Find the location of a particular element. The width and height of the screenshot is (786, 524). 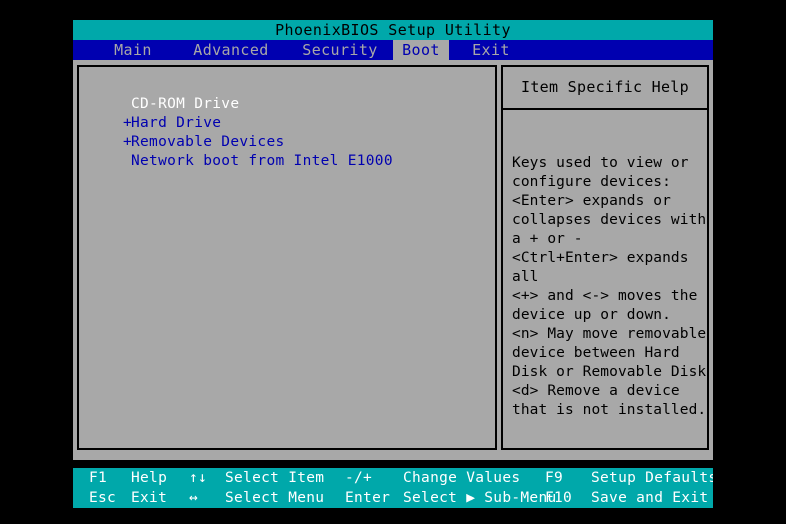

menu-tab-security: Security is located at coordinates (340, 50).